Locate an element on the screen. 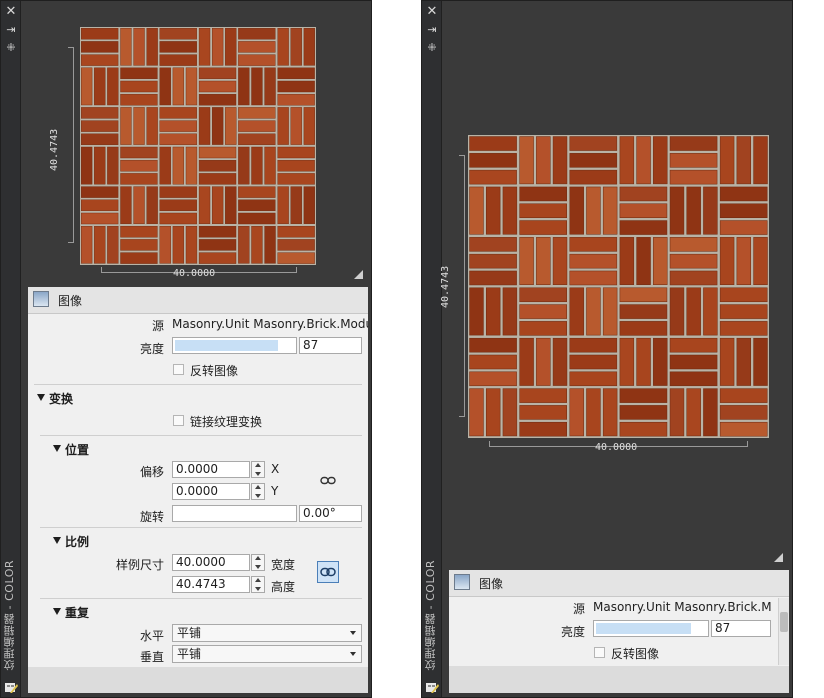  offset-label: 偏移 is located at coordinates (151, 472).